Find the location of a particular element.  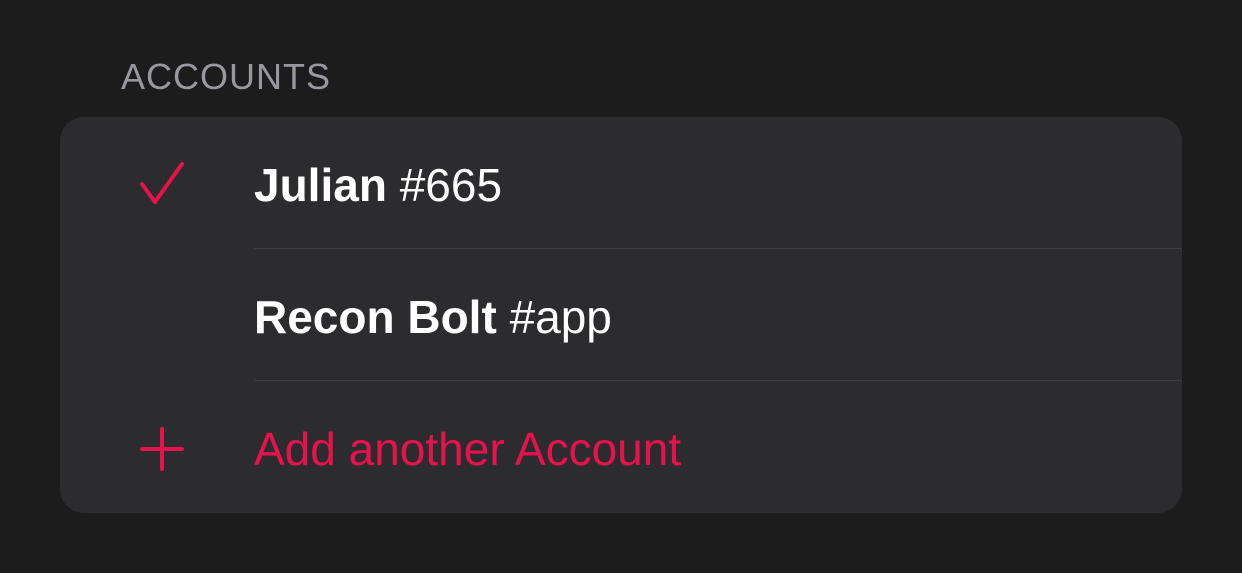

account-label: Julian #665 is located at coordinates (378, 185).